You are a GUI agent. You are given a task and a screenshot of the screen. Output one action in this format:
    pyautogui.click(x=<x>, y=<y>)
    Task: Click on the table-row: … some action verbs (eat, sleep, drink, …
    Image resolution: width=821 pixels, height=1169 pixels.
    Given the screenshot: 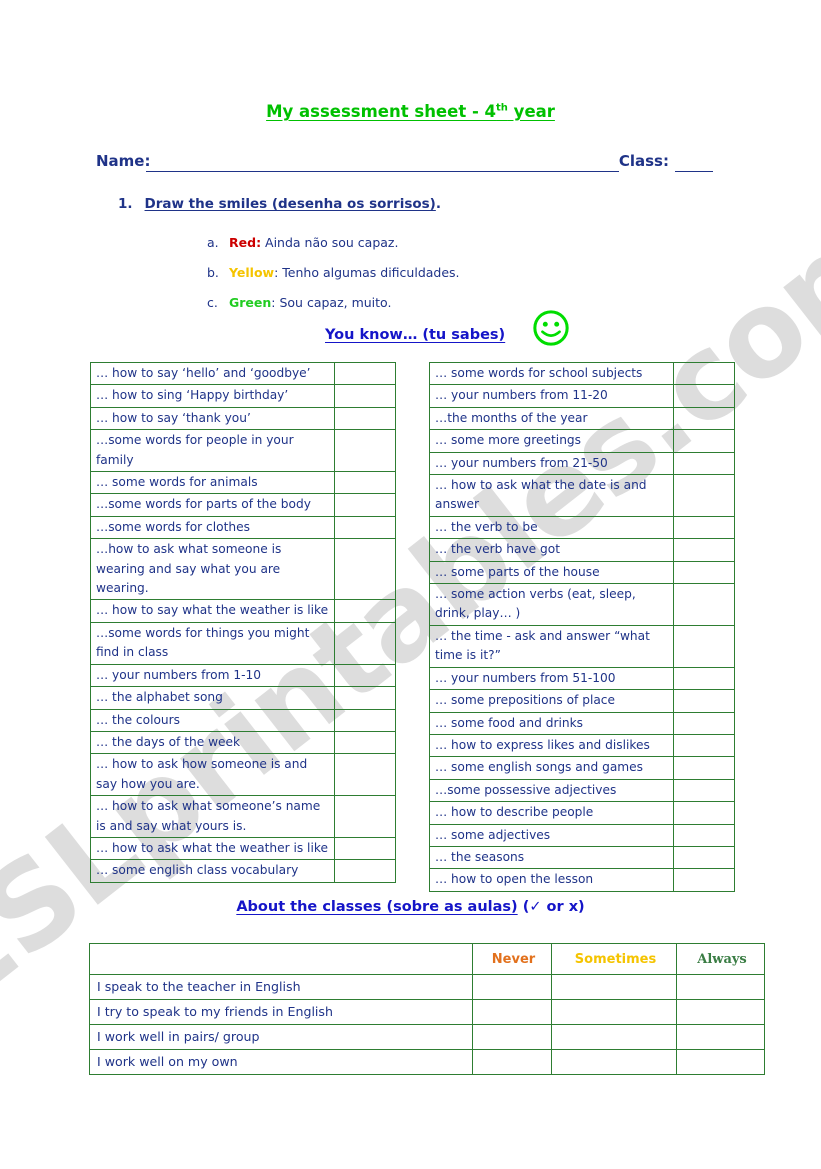 What is the action you would take?
    pyautogui.click(x=582, y=604)
    